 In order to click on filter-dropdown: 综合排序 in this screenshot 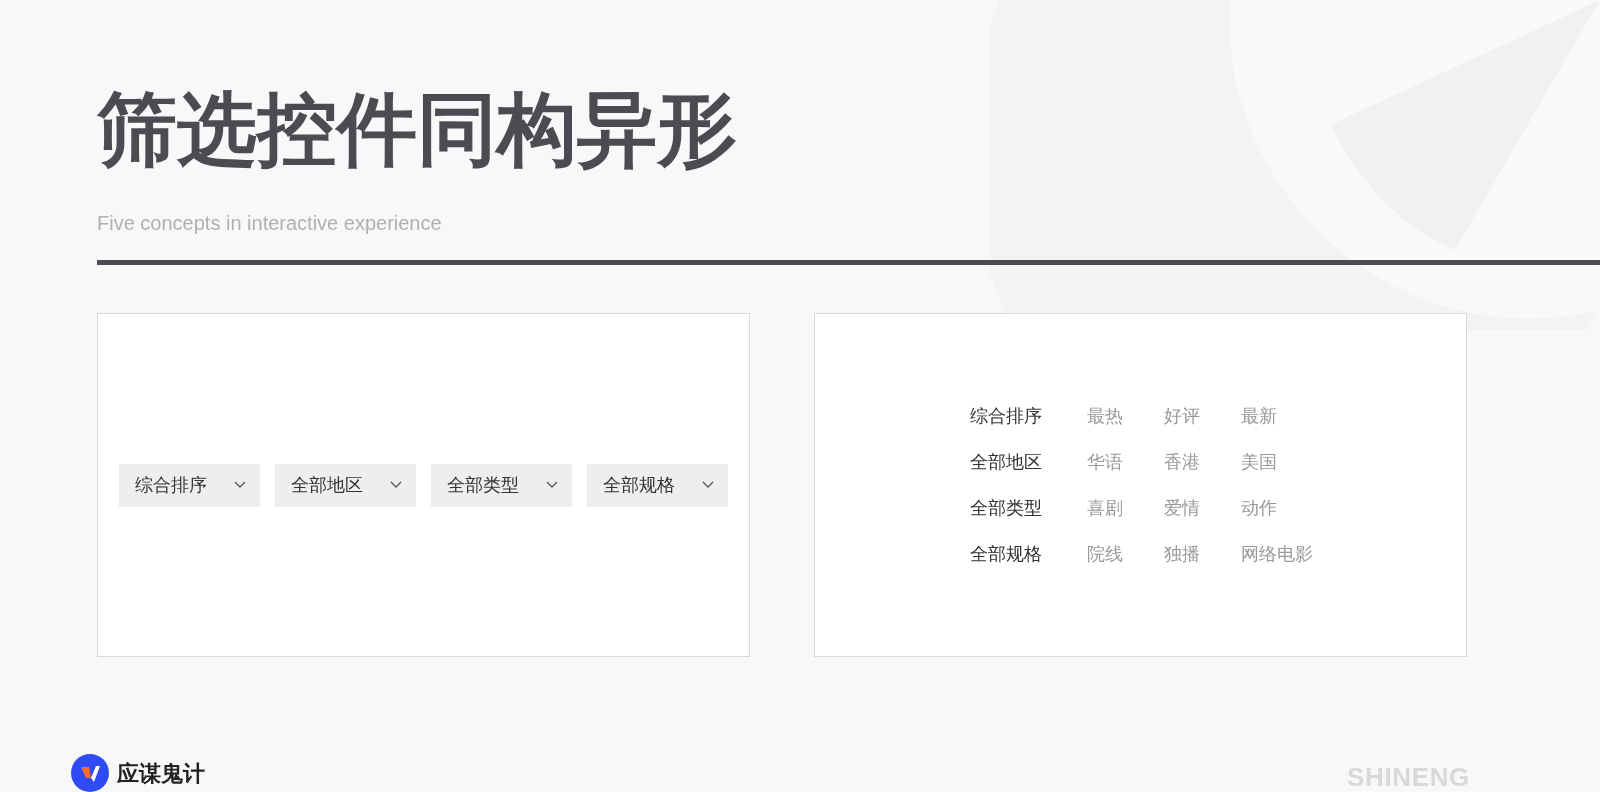, I will do `click(189, 485)`.